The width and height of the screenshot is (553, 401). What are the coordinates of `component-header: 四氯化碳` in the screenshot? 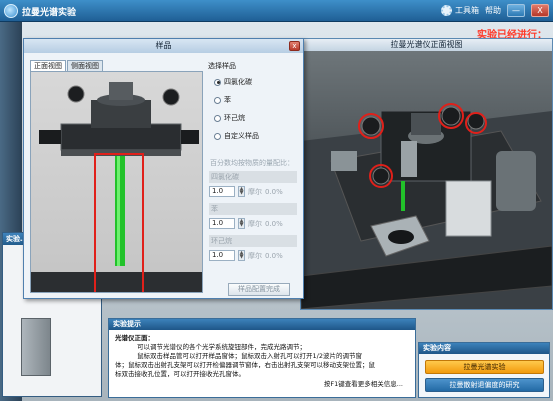 It's located at (253, 177).